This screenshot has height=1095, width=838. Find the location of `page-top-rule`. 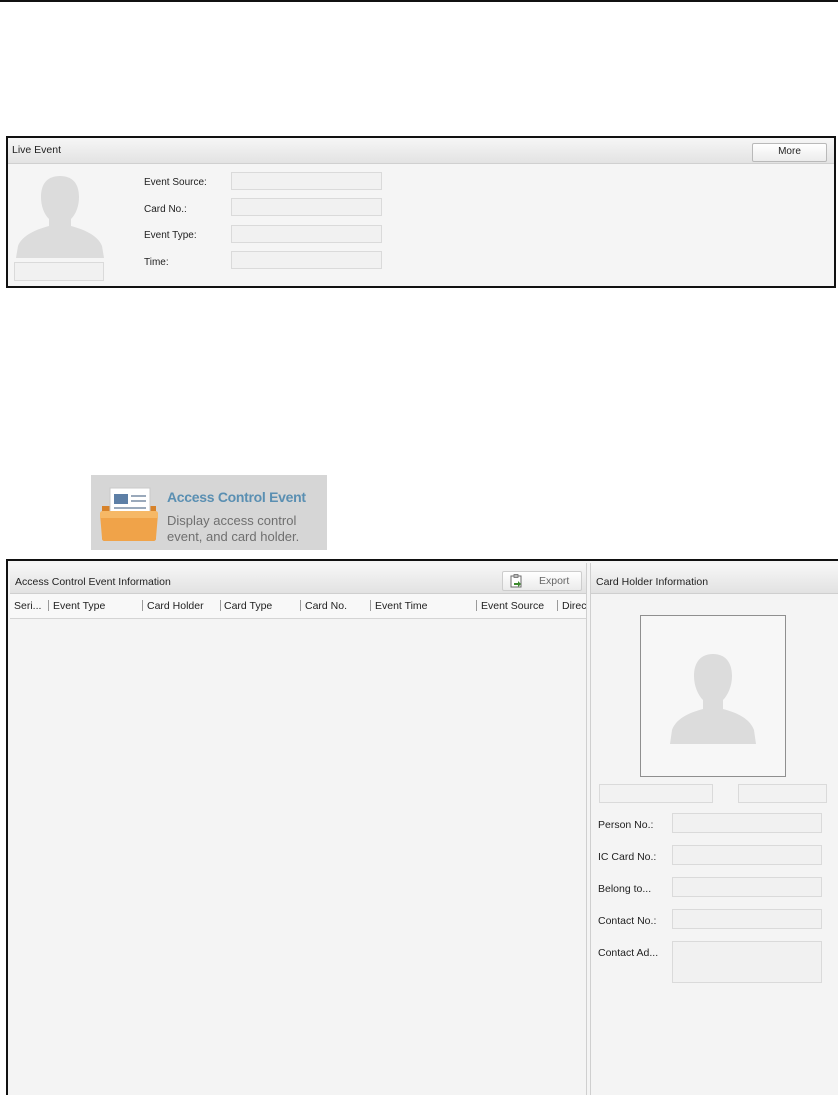

page-top-rule is located at coordinates (419, 1).